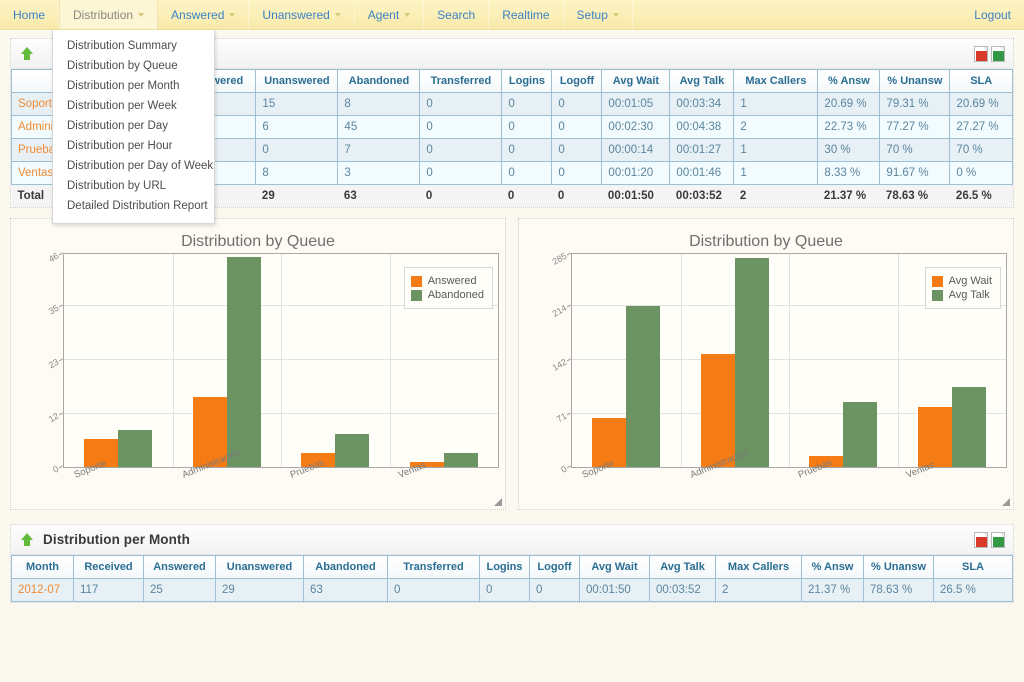 The height and width of the screenshot is (682, 1024). I want to click on legend-swatch-avg-talk, so click(937, 295).